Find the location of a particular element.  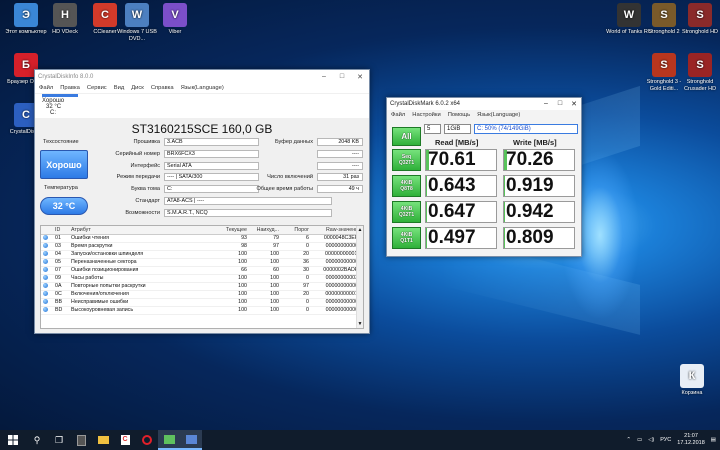

count-select: 5 is located at coordinates (432, 129).